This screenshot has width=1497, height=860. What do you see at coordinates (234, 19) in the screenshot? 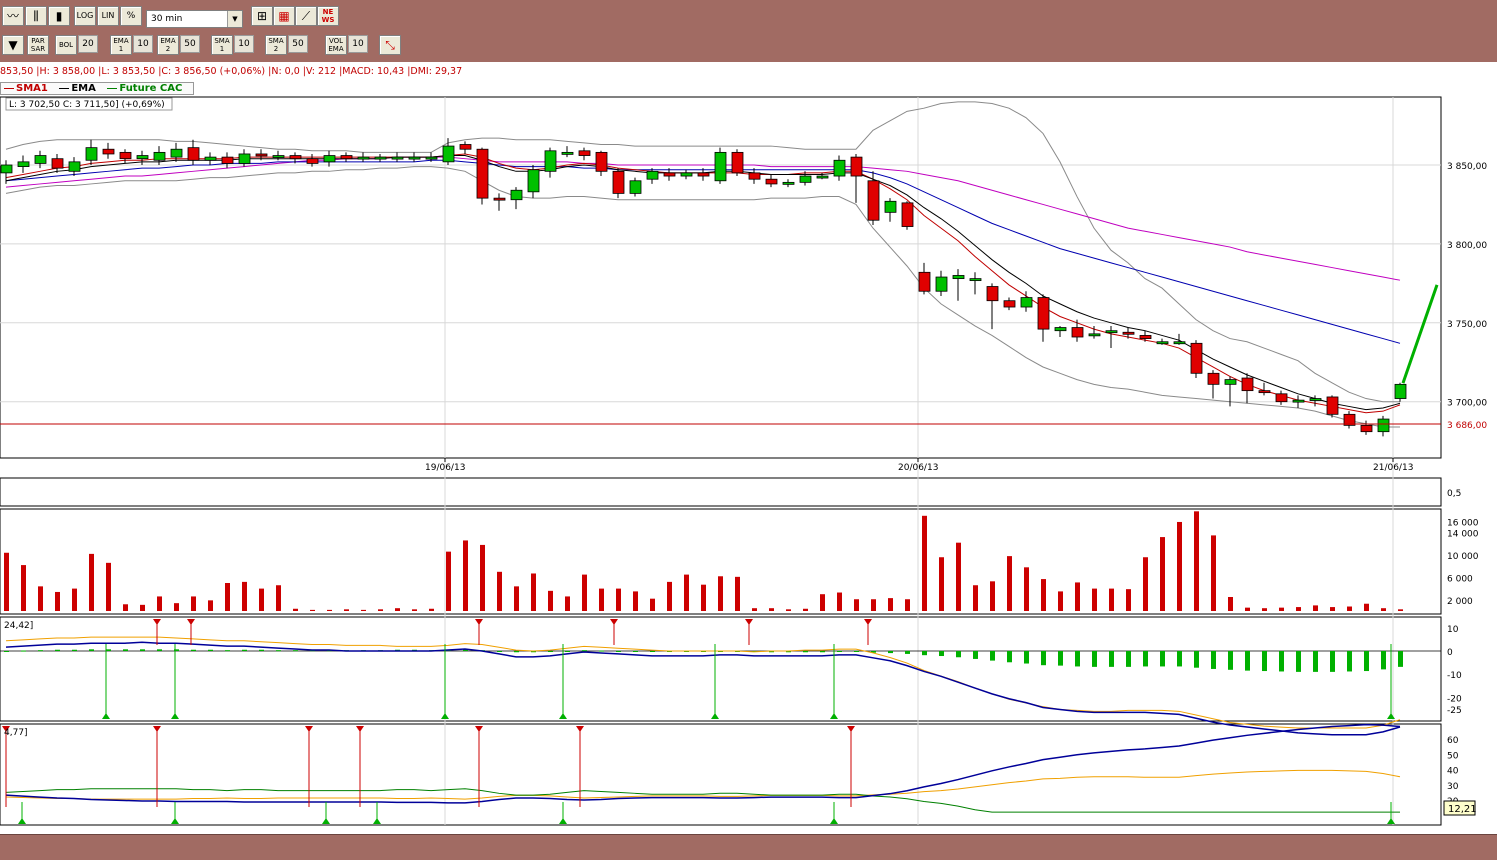
I see `chevron-down-icon: ▼` at bounding box center [234, 19].